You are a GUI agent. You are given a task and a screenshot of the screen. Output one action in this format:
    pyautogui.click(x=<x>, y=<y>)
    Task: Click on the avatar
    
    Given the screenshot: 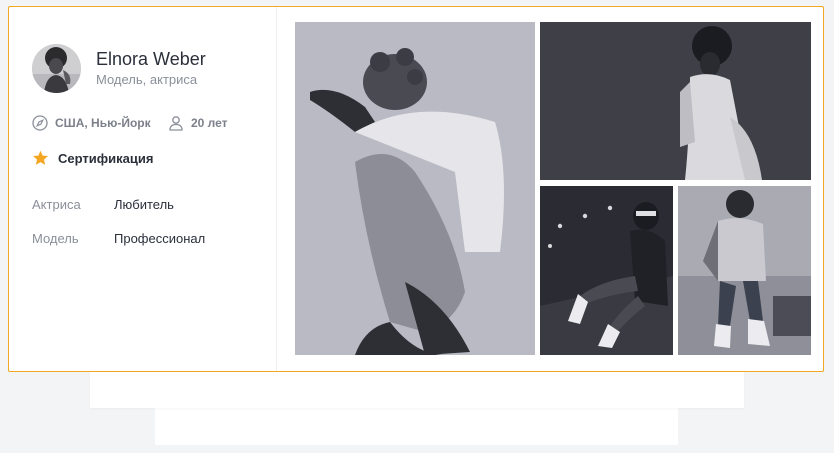 What is the action you would take?
    pyautogui.click(x=56, y=68)
    